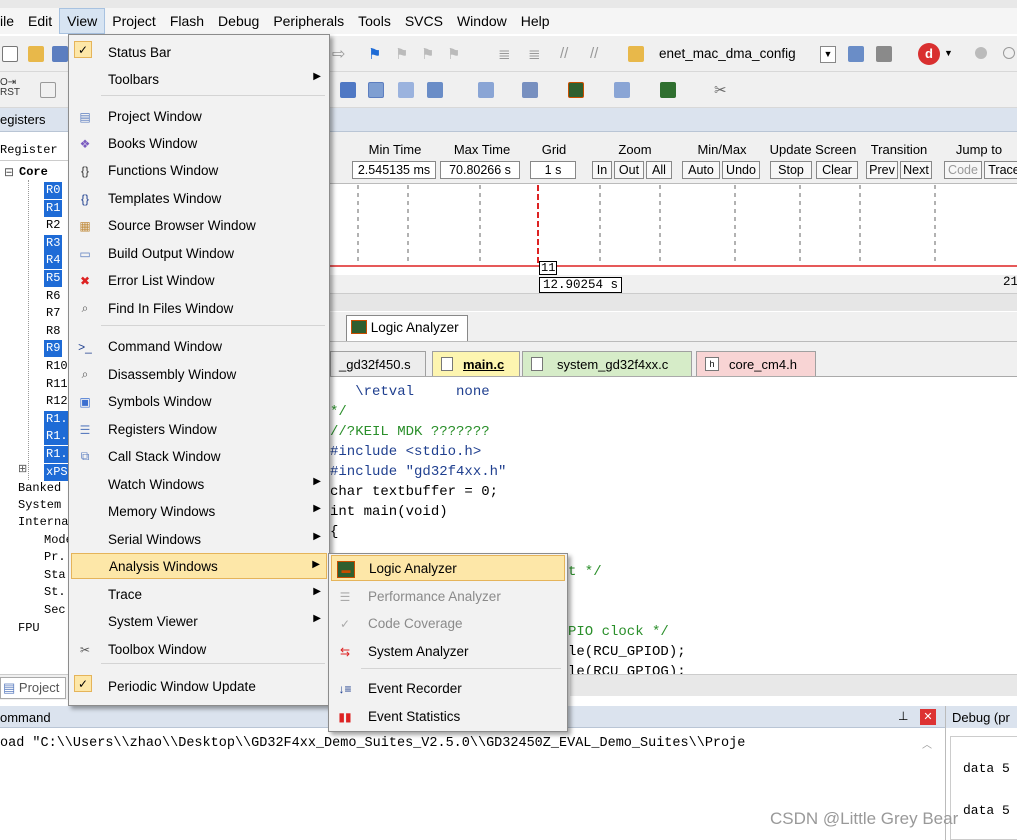 The width and height of the screenshot is (1017, 840). Describe the element at coordinates (636, 54) in the screenshot. I see `target-options-icon` at that location.